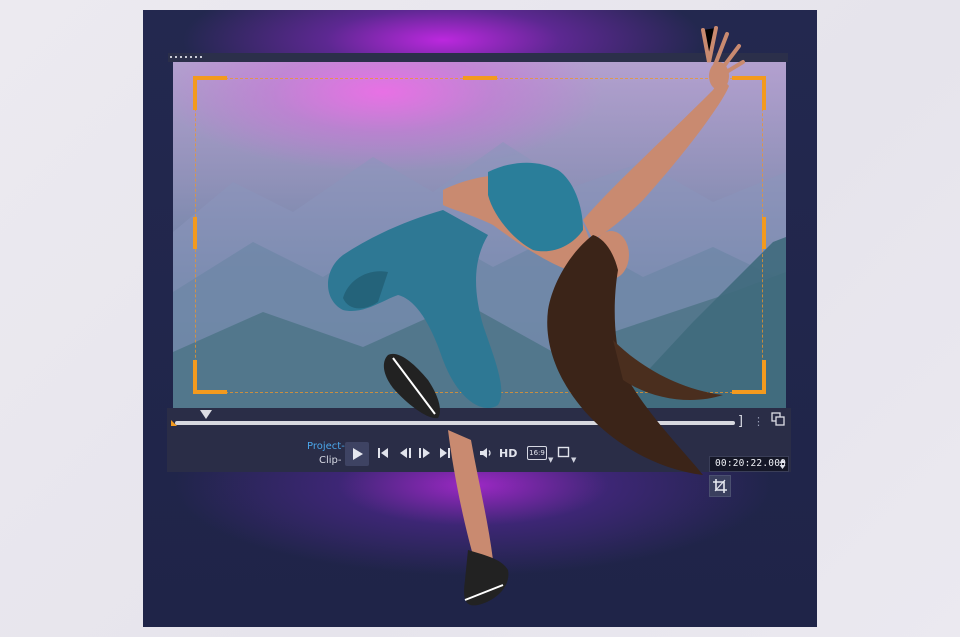 The image size is (960, 637). Describe the element at coordinates (749, 93) in the screenshot. I see `crop-handle-top-right` at that location.